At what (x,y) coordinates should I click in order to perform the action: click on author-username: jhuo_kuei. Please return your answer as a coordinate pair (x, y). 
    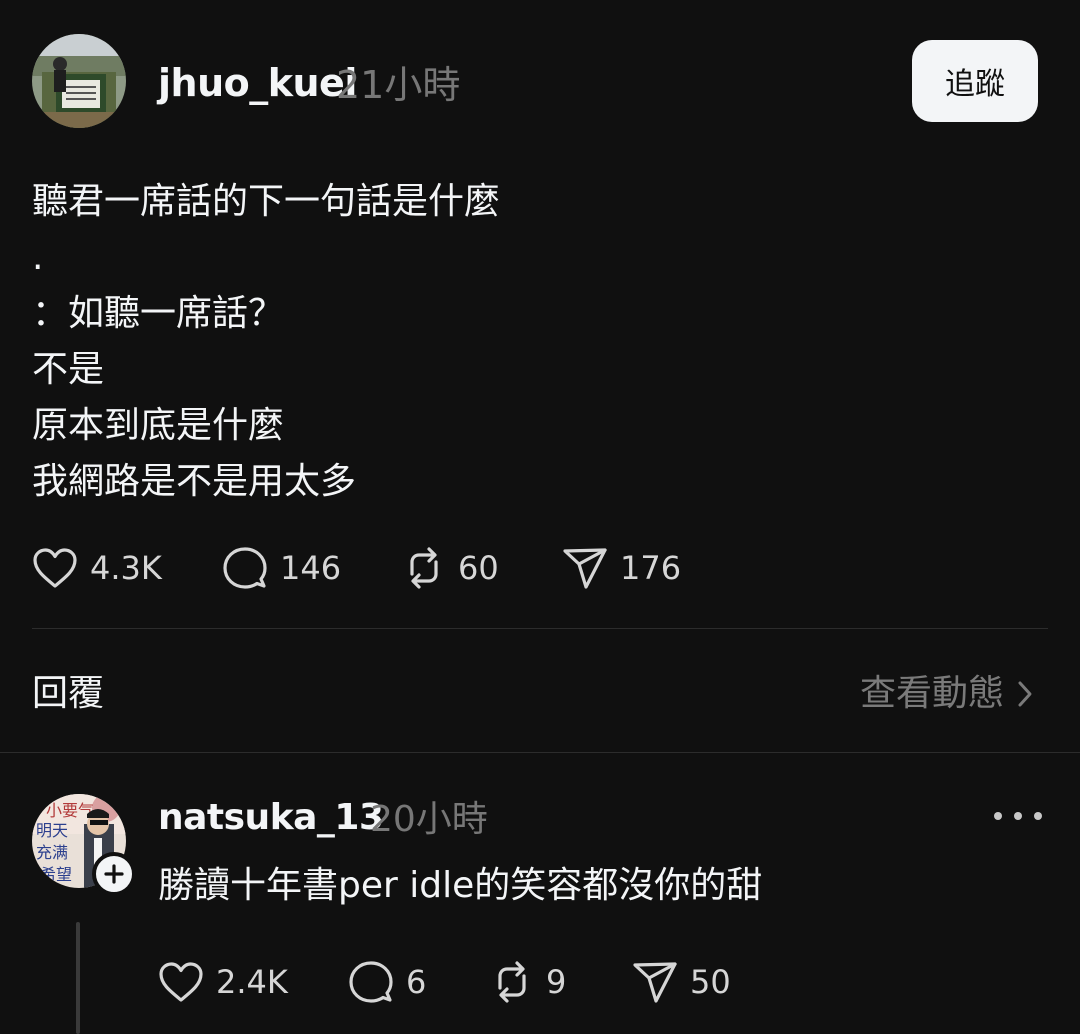
    Looking at the image, I should click on (257, 83).